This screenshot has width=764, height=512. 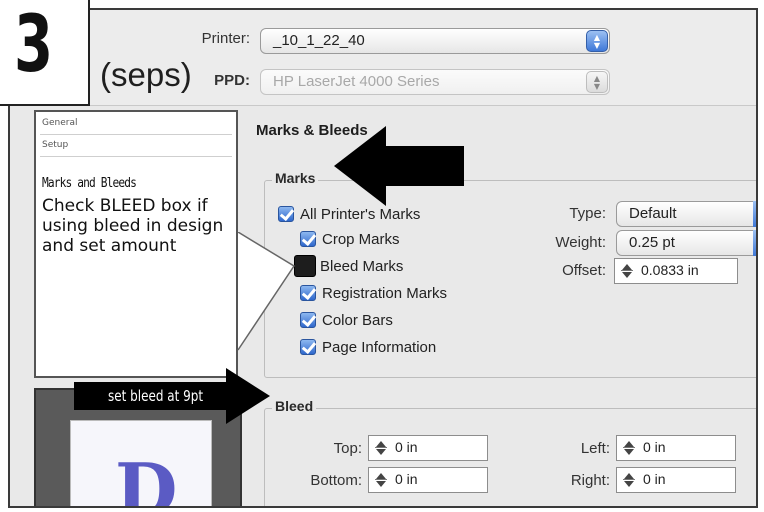 What do you see at coordinates (399, 166) in the screenshot?
I see `arrow-left-icon` at bounding box center [399, 166].